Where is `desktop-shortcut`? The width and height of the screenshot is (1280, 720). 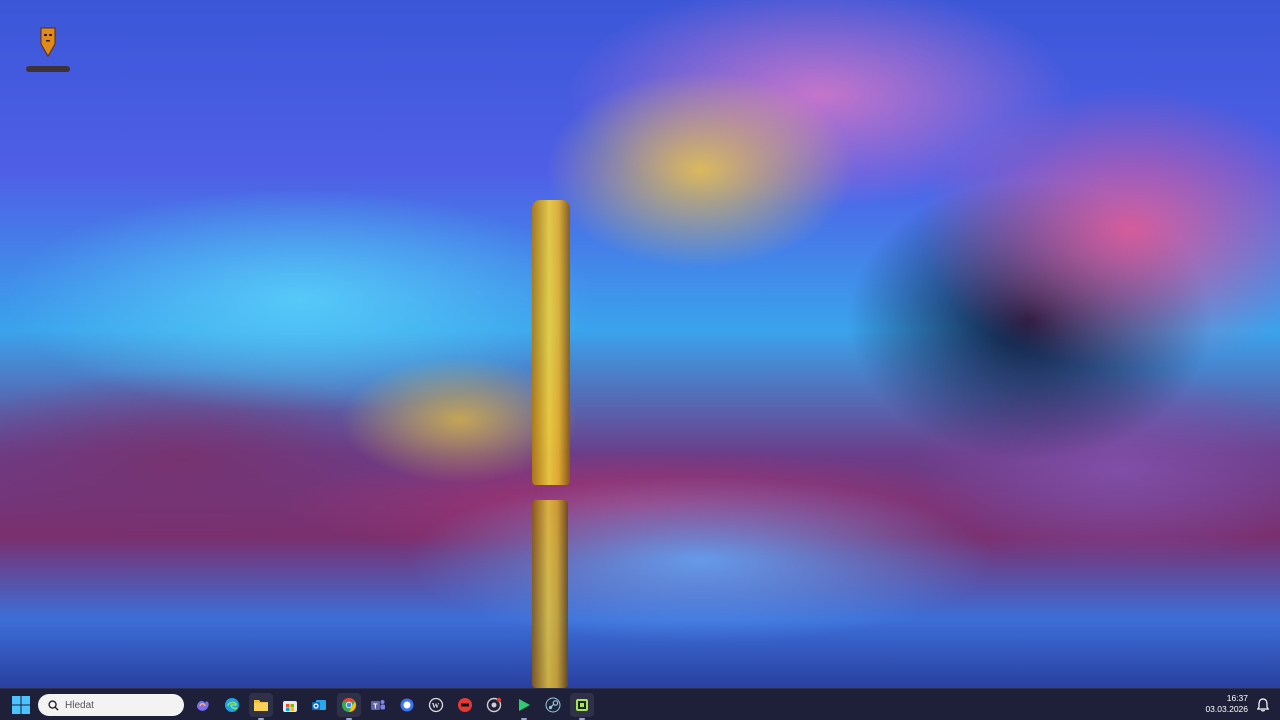
desktop-shortcut is located at coordinates (48, 59).